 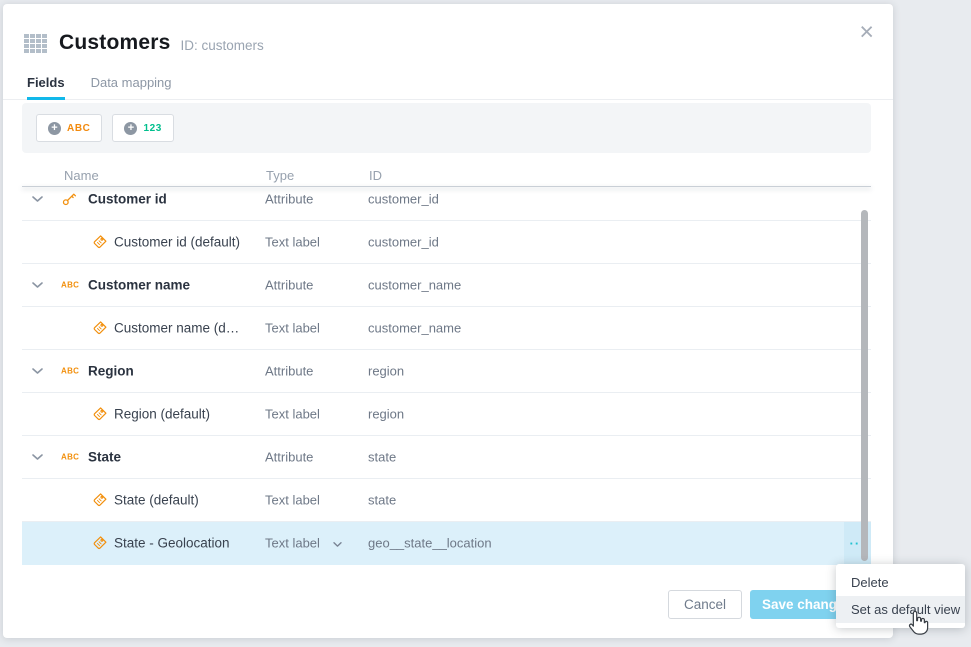 What do you see at coordinates (446, 414) in the screenshot?
I see `table-row: Region (default) Text label region` at bounding box center [446, 414].